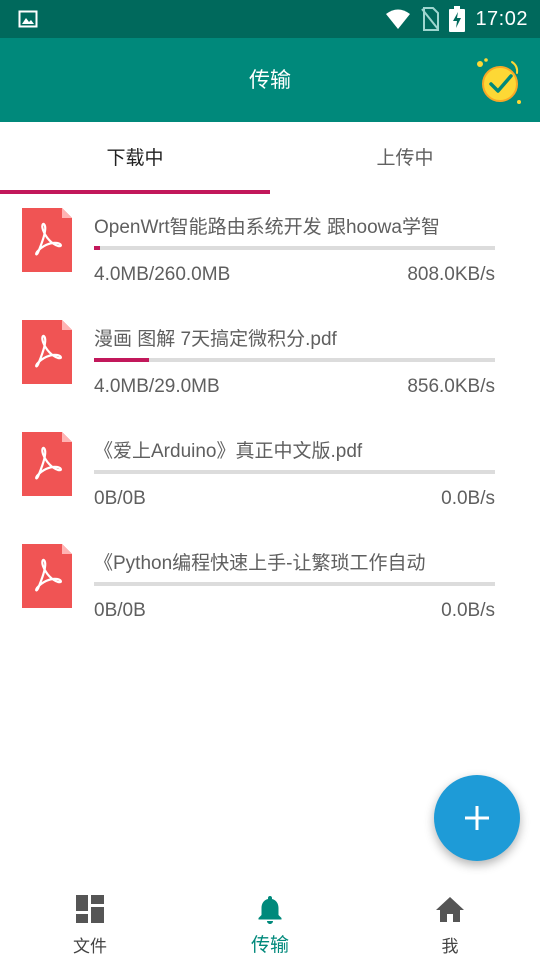  I want to click on dashboard-icon, so click(90, 909).